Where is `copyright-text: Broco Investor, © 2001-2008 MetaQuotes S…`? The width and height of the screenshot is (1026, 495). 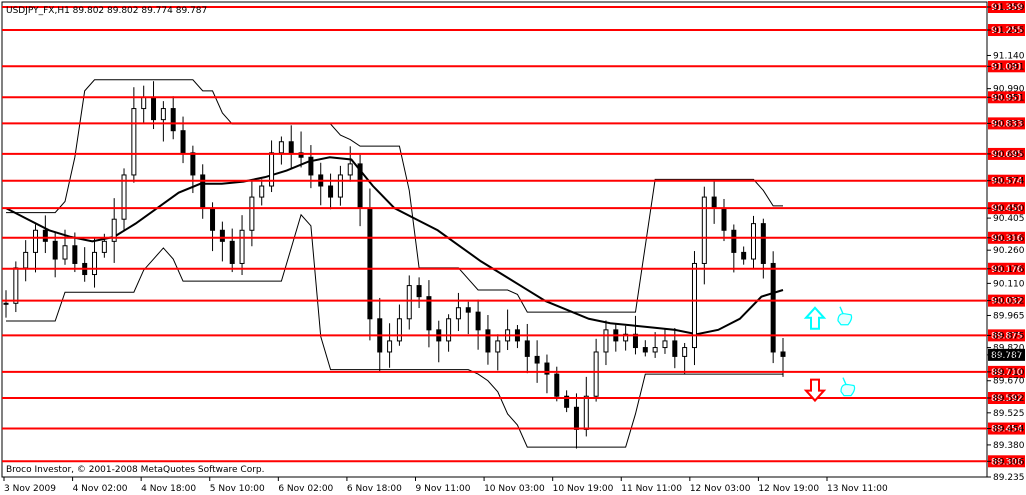
copyright-text: Broco Investor, © 2001-2008 MetaQuotes S… is located at coordinates (135, 470).